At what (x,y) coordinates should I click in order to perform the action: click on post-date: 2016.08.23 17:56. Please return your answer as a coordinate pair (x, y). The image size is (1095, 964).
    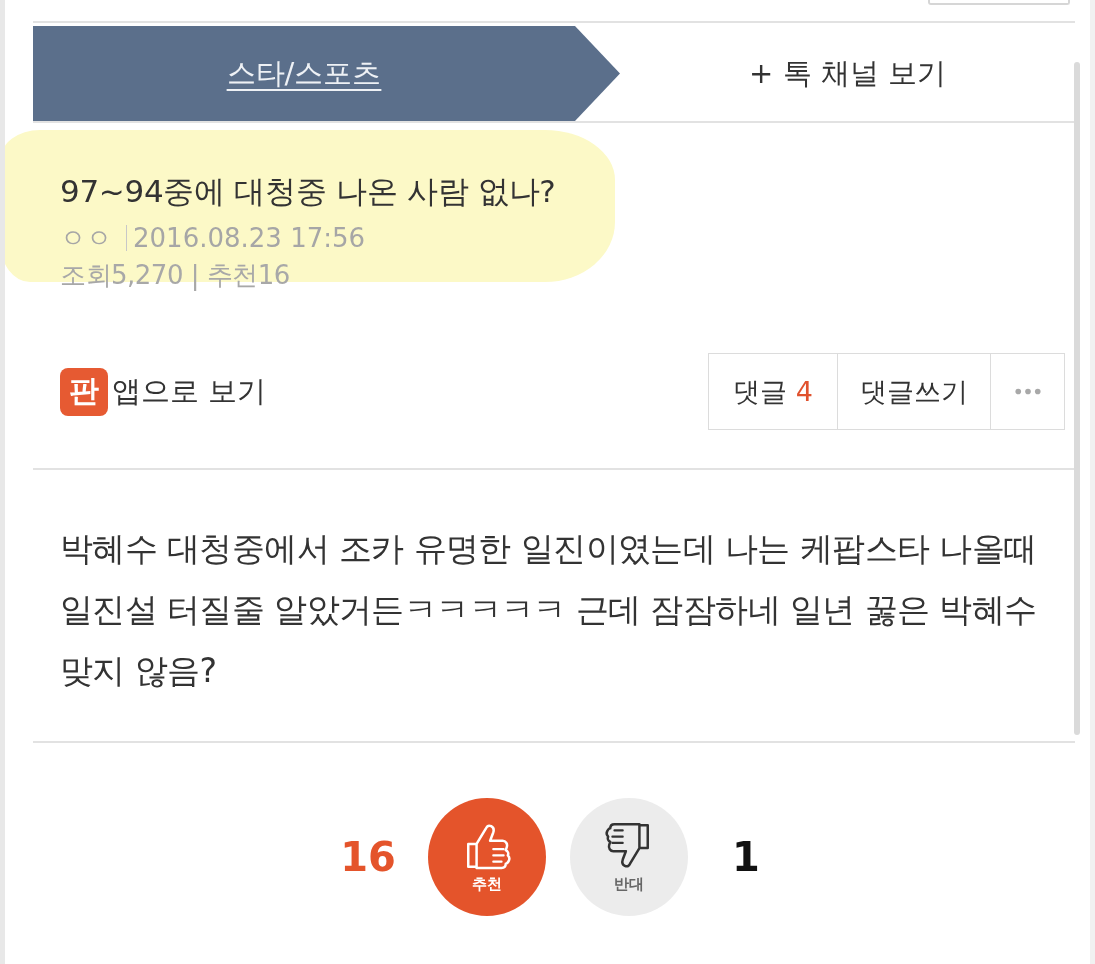
    Looking at the image, I should click on (246, 238).